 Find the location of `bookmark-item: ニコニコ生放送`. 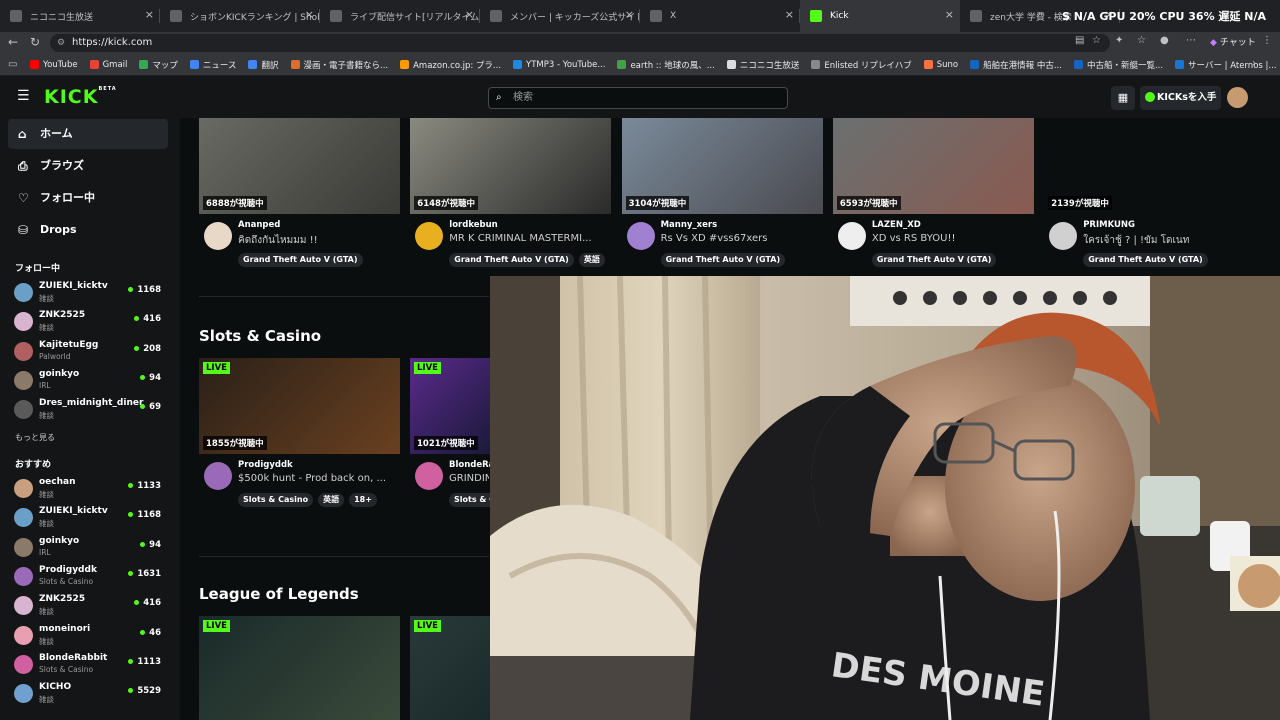

bookmark-item: ニコニコ生放送 is located at coordinates (762, 65).